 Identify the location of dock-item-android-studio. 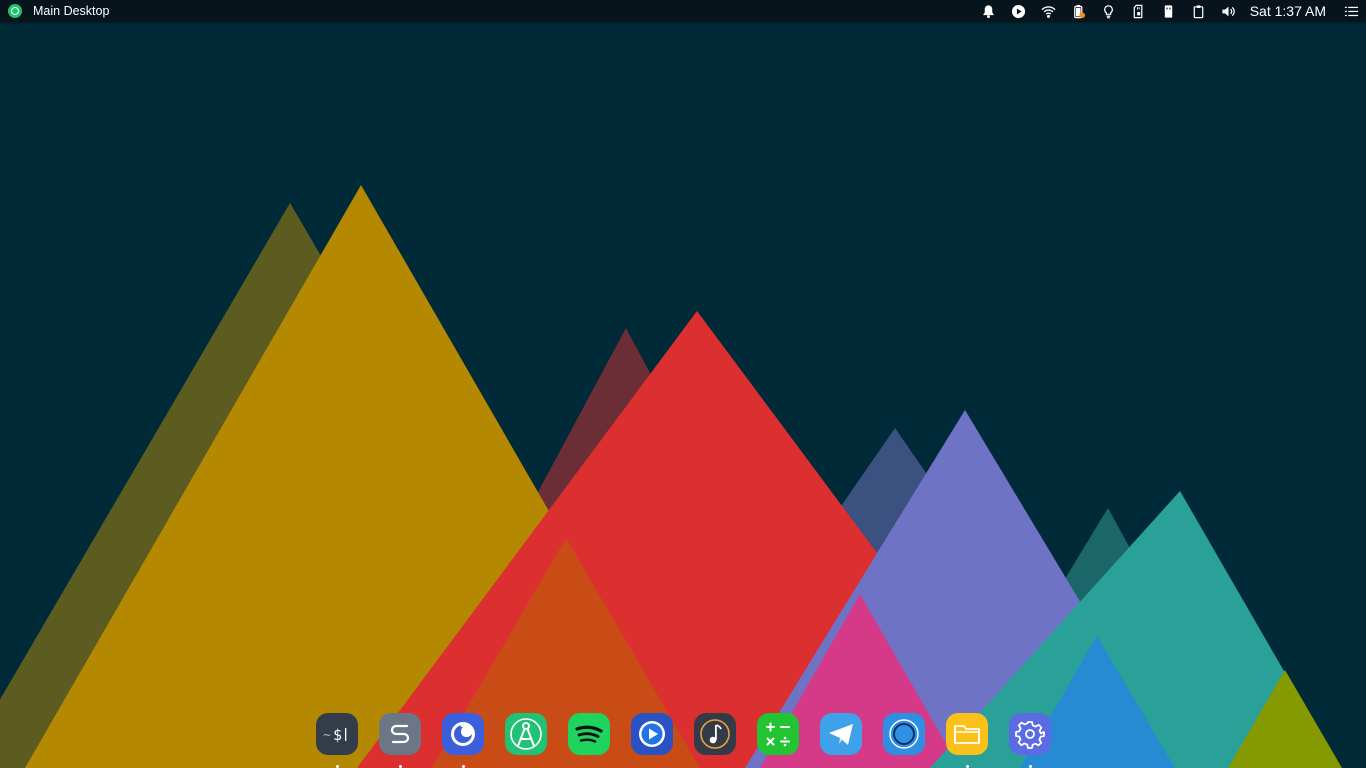
(525, 740).